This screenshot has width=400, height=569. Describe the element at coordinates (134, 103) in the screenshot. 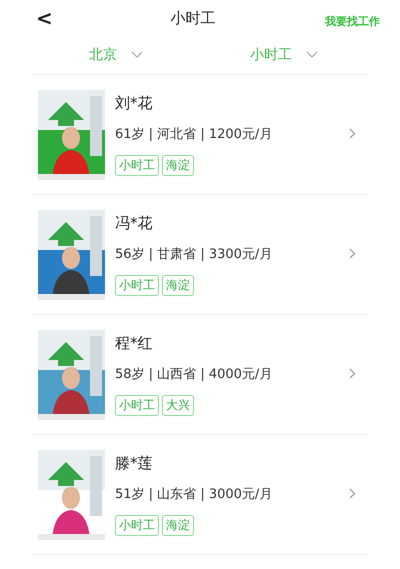

I see `worker-name: 刘*花` at that location.